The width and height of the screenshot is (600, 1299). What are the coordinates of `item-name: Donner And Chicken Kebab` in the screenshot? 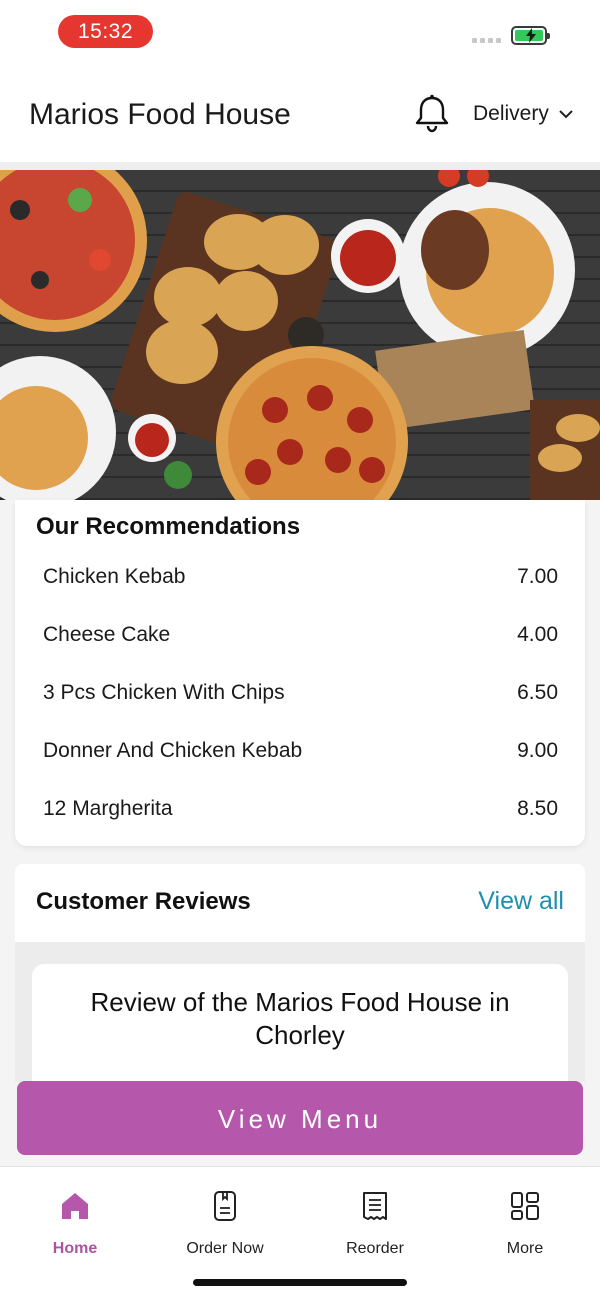 It's located at (173, 750).